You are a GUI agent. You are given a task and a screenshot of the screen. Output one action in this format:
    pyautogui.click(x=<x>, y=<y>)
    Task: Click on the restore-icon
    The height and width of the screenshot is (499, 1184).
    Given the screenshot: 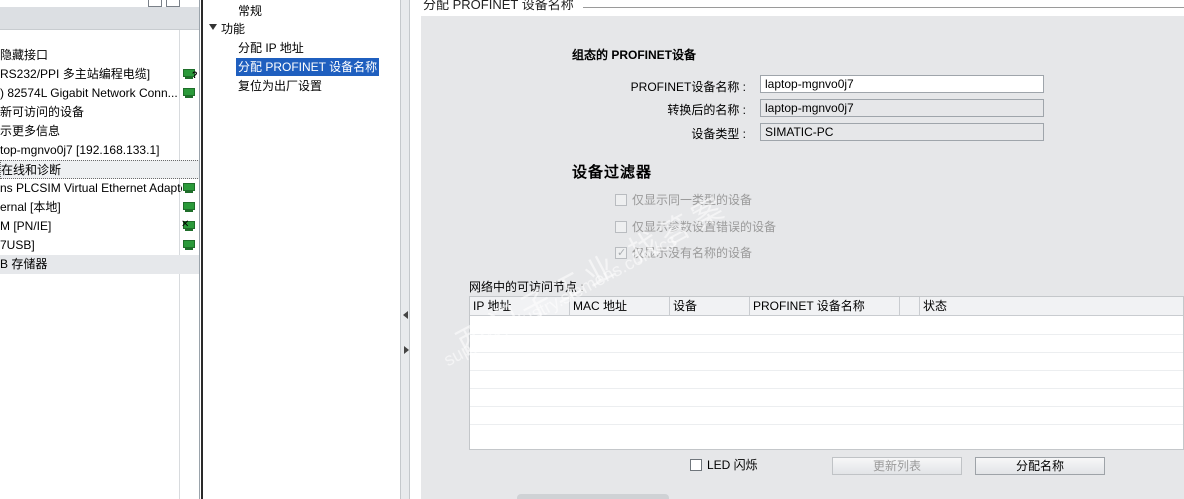 What is the action you would take?
    pyautogui.click(x=155, y=3)
    